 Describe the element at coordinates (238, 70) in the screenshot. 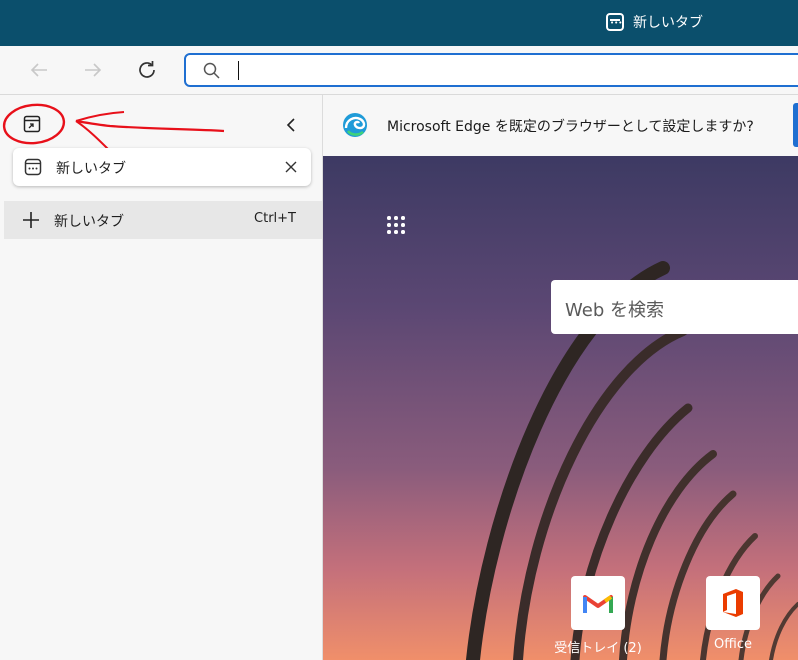

I see `text-caret` at that location.